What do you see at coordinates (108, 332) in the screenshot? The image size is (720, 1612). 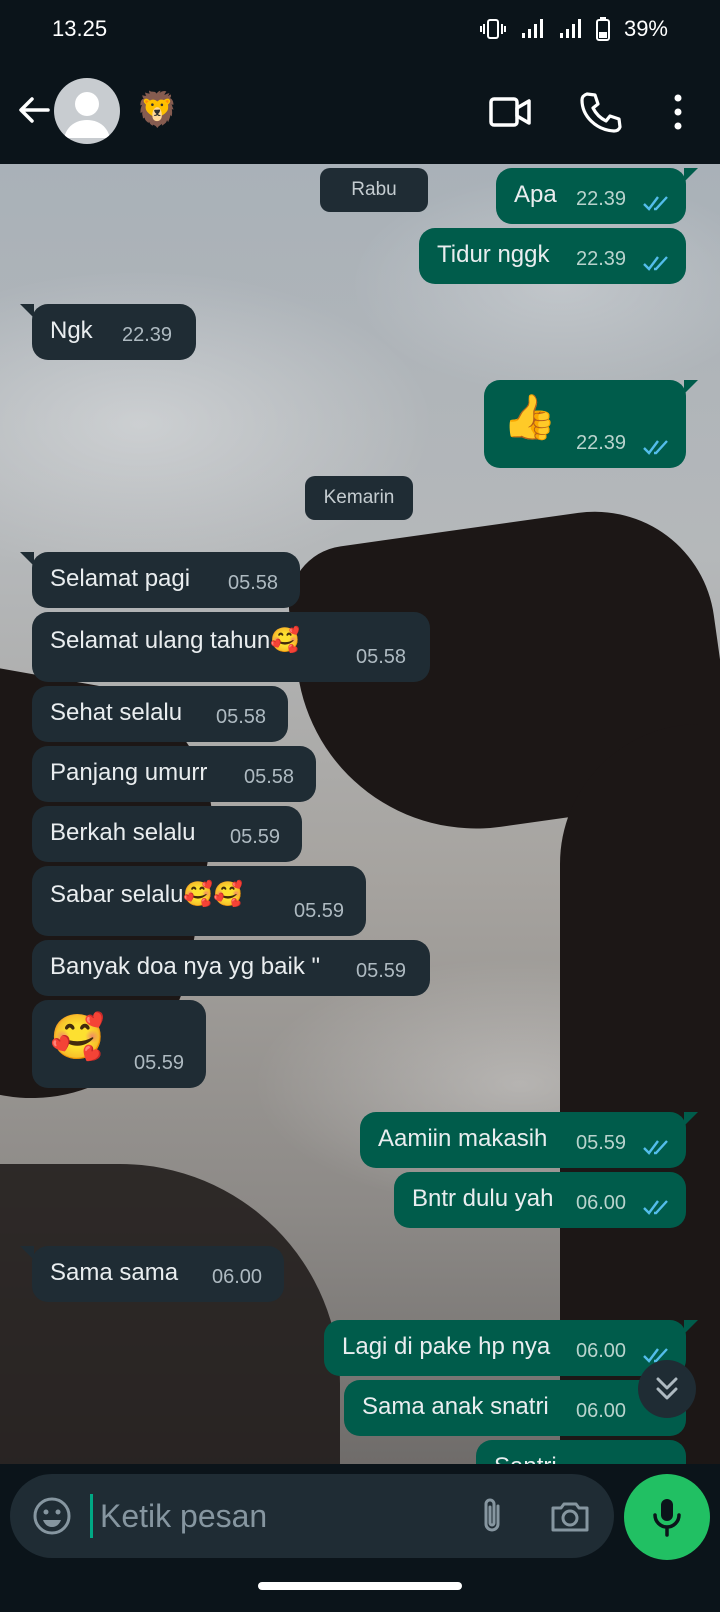 I see `incoming-message: Ngk 22.39` at bounding box center [108, 332].